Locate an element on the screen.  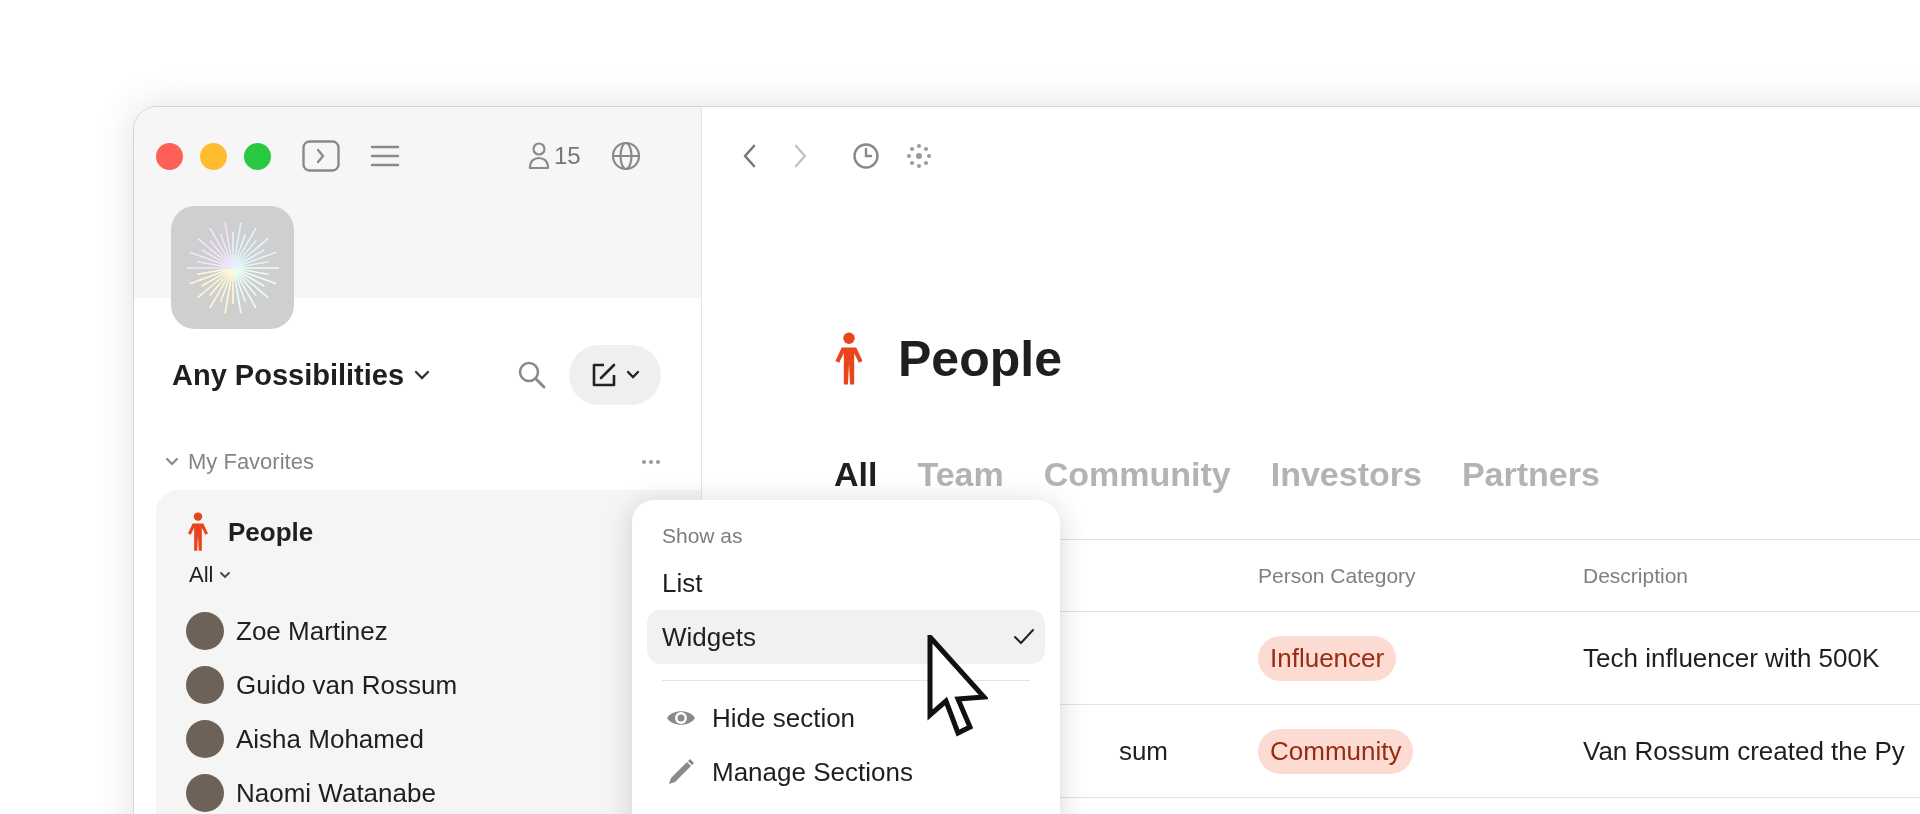
tab: All is located at coordinates (856, 474).